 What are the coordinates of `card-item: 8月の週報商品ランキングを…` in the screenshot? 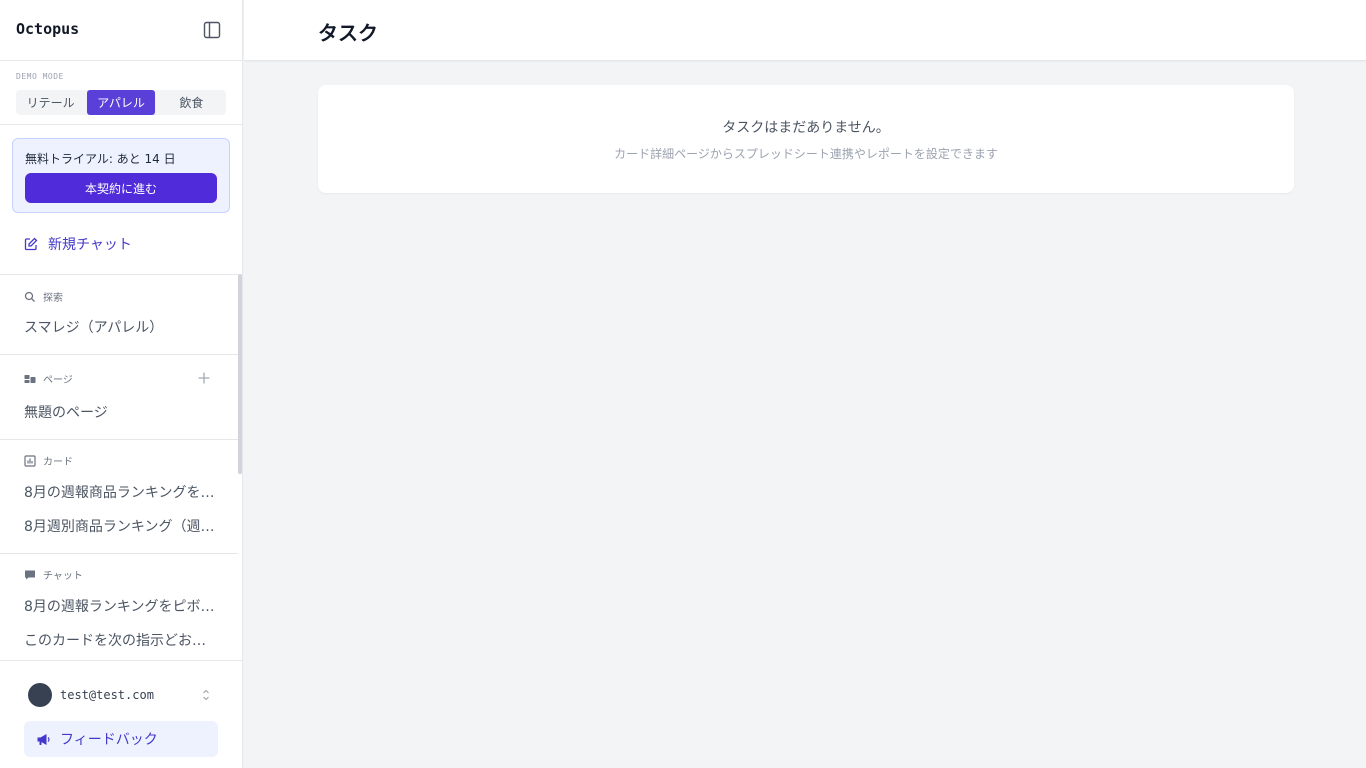 It's located at (120, 492).